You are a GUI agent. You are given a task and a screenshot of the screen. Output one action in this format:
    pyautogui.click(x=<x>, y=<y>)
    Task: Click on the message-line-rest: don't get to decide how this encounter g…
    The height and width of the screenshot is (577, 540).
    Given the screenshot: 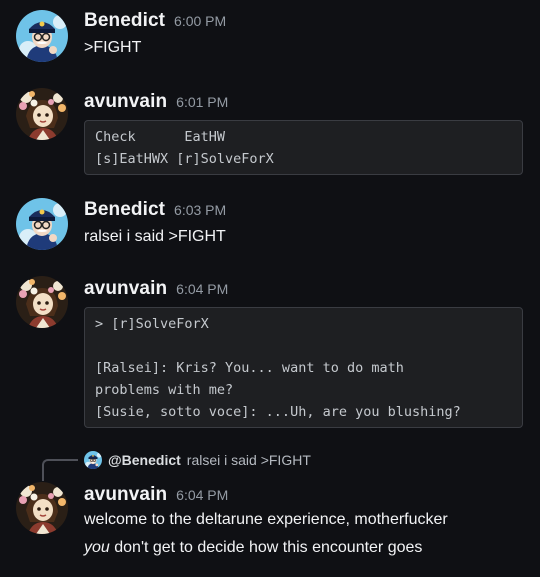 What is the action you would take?
    pyautogui.click(x=266, y=547)
    